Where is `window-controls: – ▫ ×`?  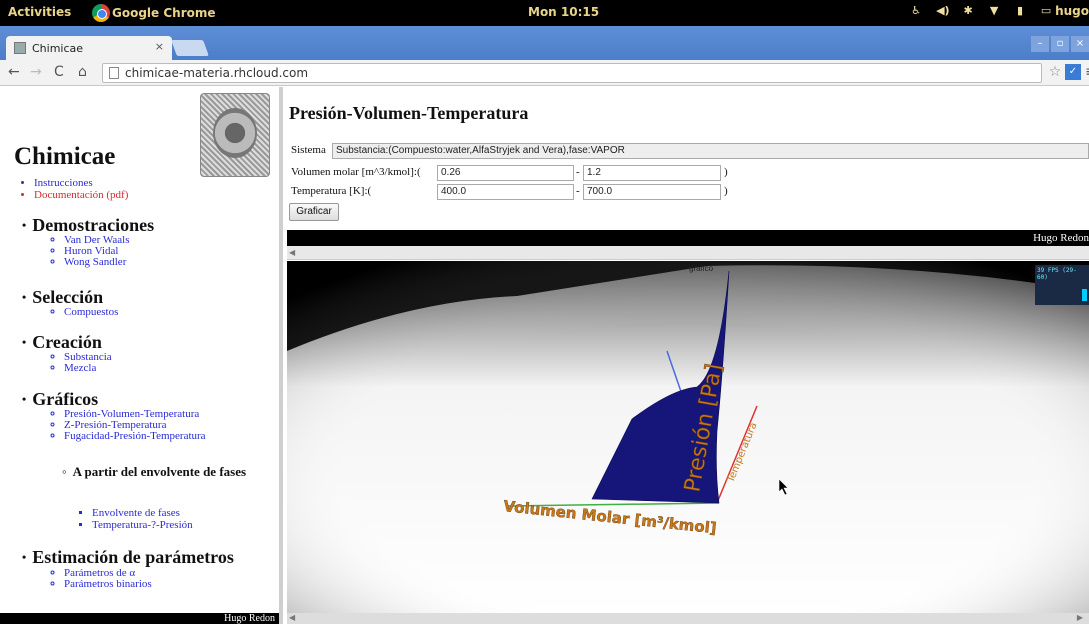 window-controls: – ▫ × is located at coordinates (1060, 44).